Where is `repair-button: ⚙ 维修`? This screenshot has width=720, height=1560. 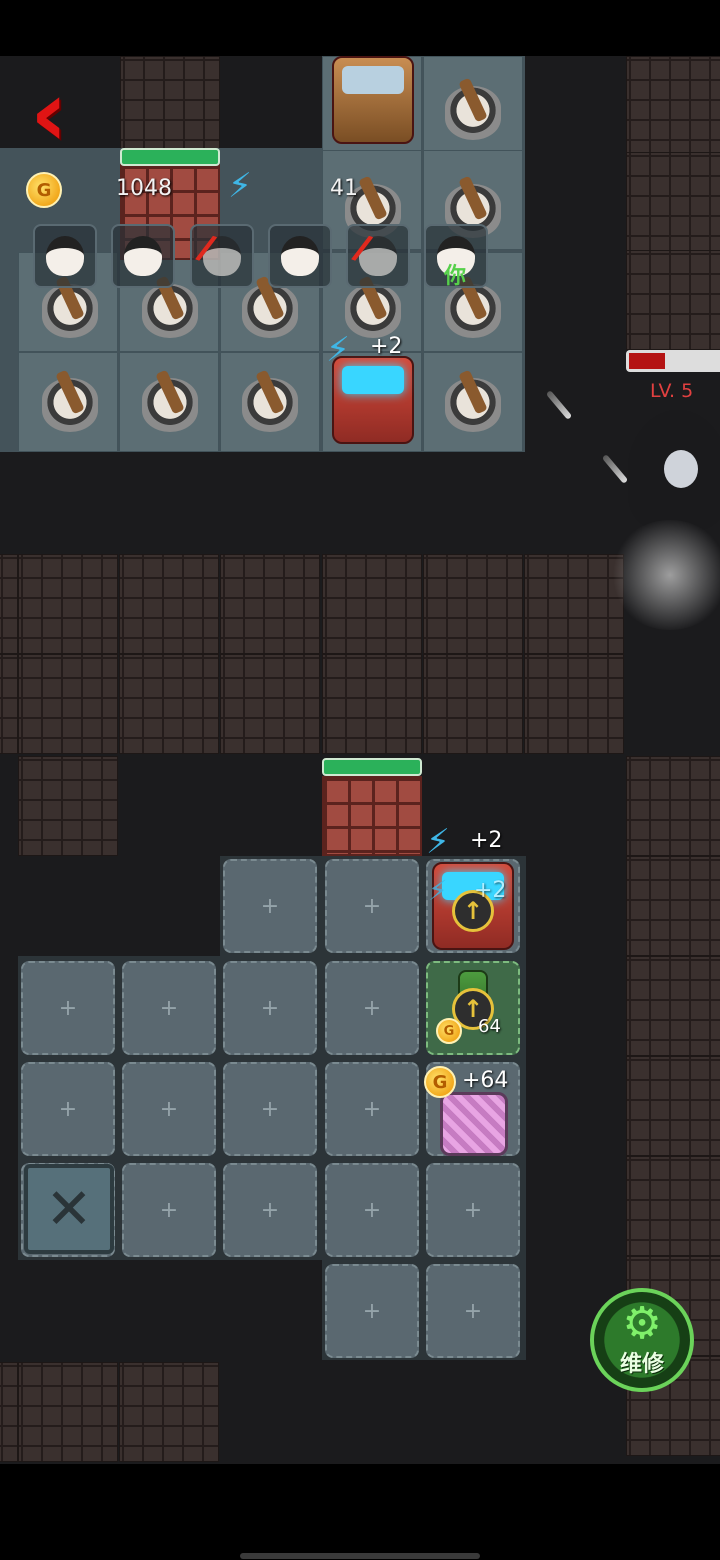 repair-button: ⚙ 维修 is located at coordinates (642, 1340).